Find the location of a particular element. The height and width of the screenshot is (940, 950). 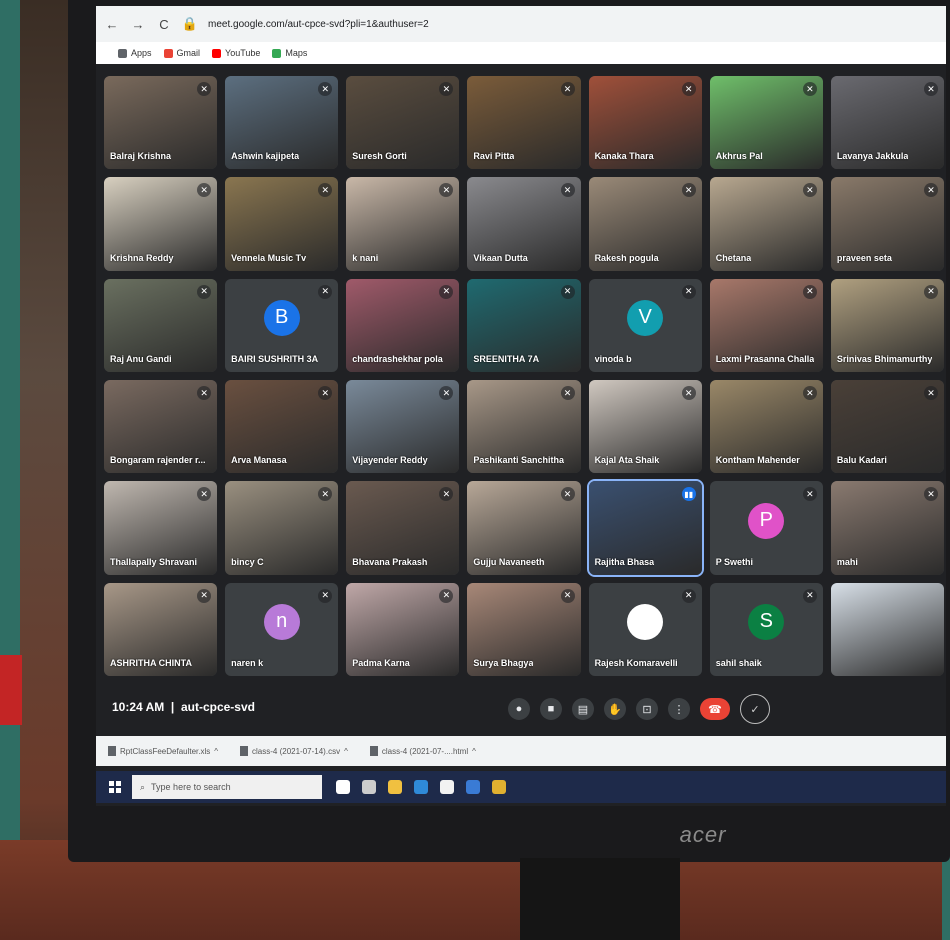

taskbar-search: ⌕ Type here to search is located at coordinates (227, 787).